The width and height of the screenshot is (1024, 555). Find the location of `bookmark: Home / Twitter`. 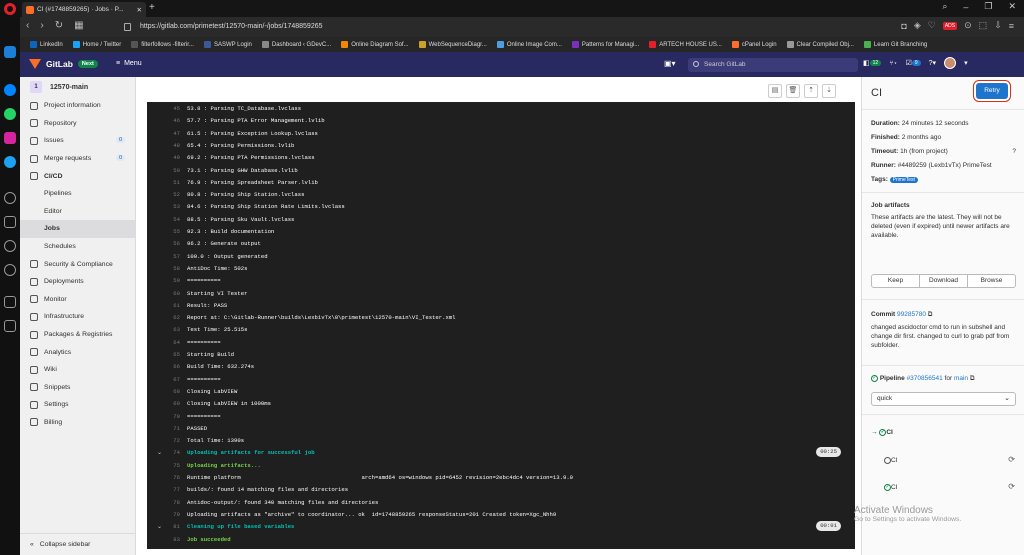

bookmark: Home / Twitter is located at coordinates (96, 44).